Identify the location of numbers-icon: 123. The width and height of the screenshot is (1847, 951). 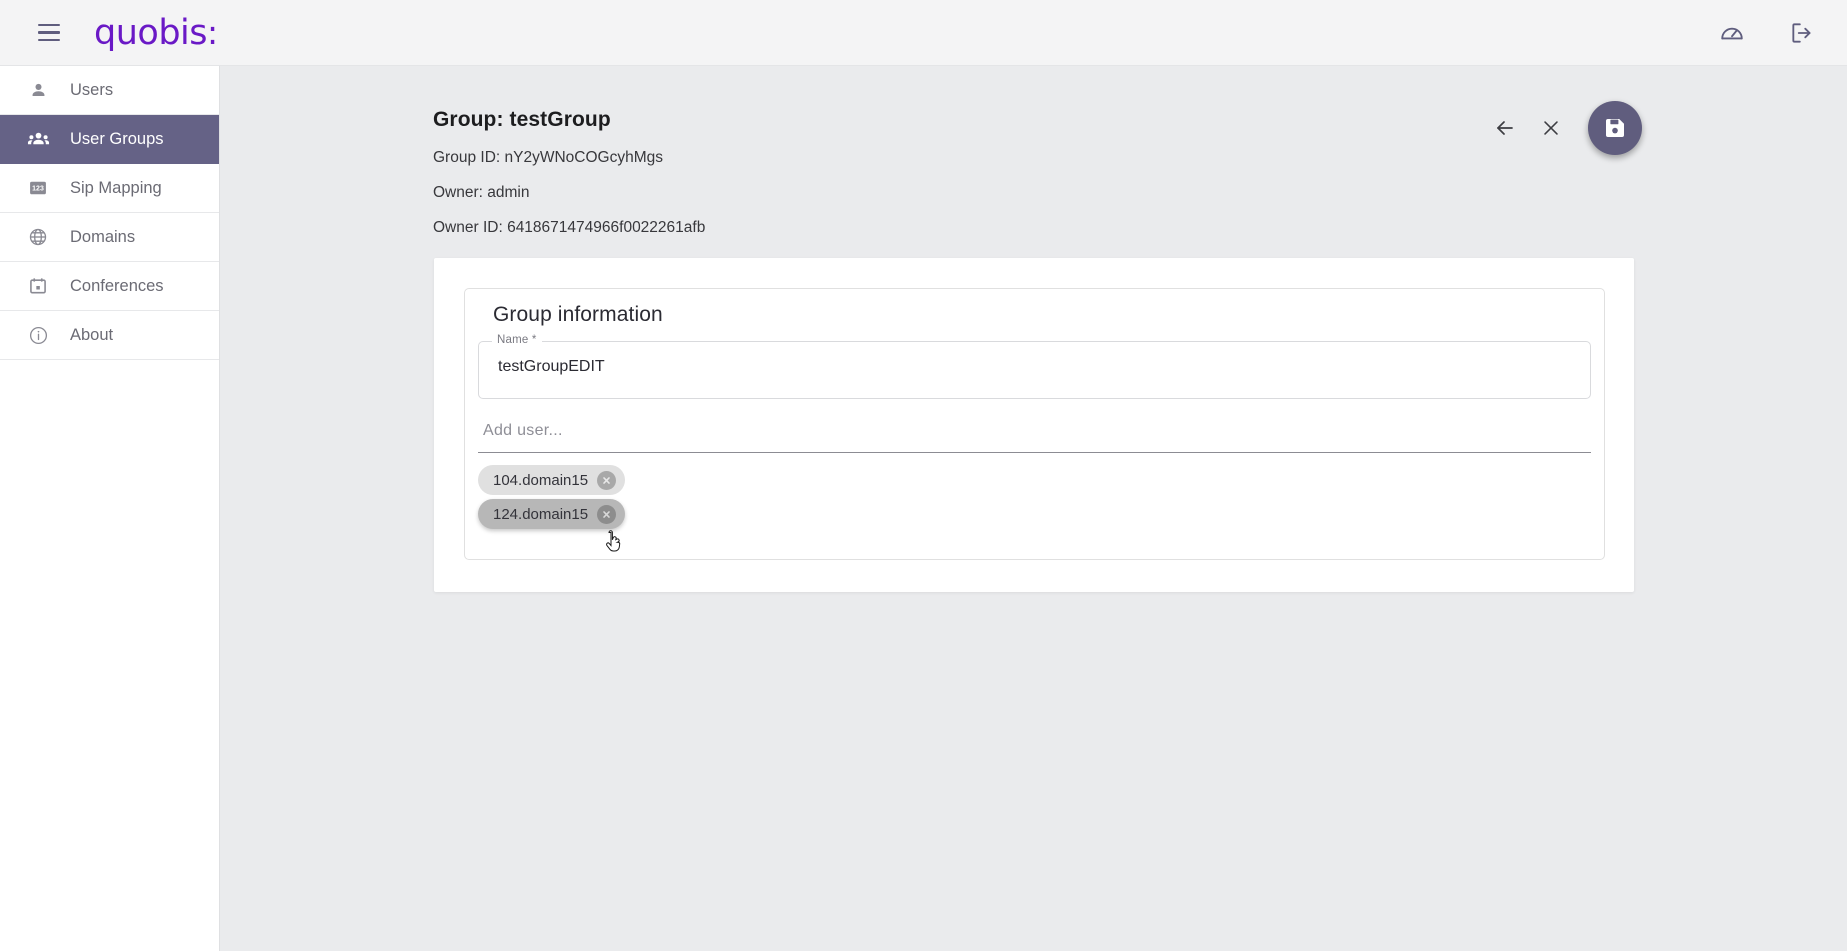
(38, 188).